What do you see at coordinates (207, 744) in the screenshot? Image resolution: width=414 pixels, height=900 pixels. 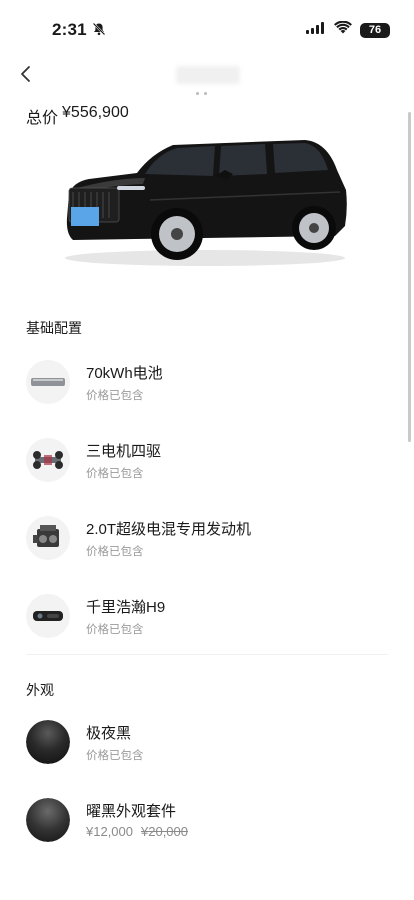 I see `exterior-item-color: 极夜黑 价格已包含` at bounding box center [207, 744].